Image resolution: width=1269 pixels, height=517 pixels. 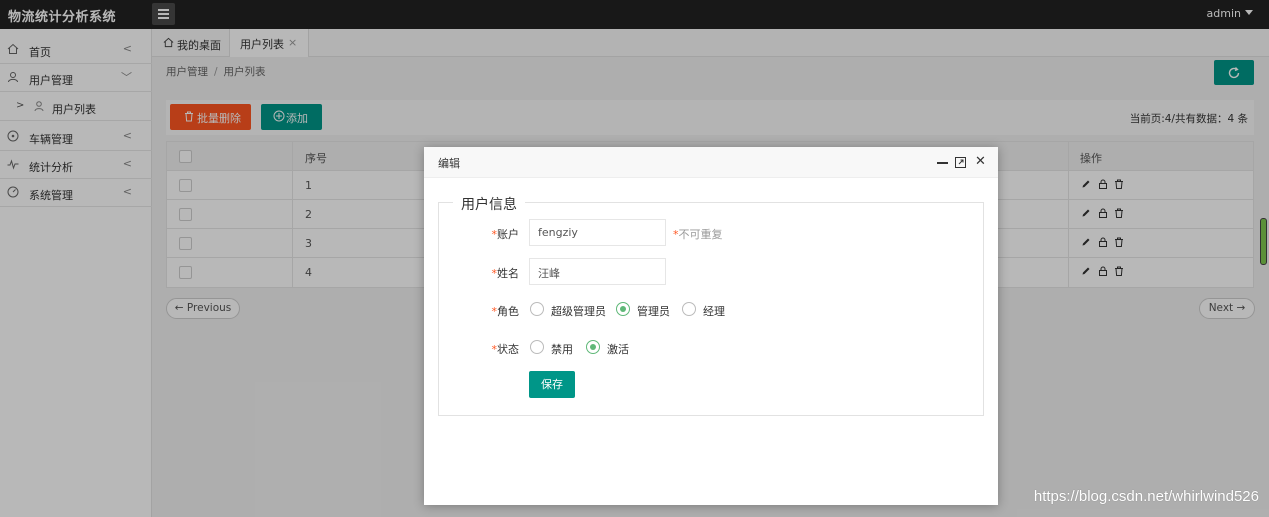 What do you see at coordinates (449, 163) in the screenshot?
I see `dialog-title: 编辑` at bounding box center [449, 163].